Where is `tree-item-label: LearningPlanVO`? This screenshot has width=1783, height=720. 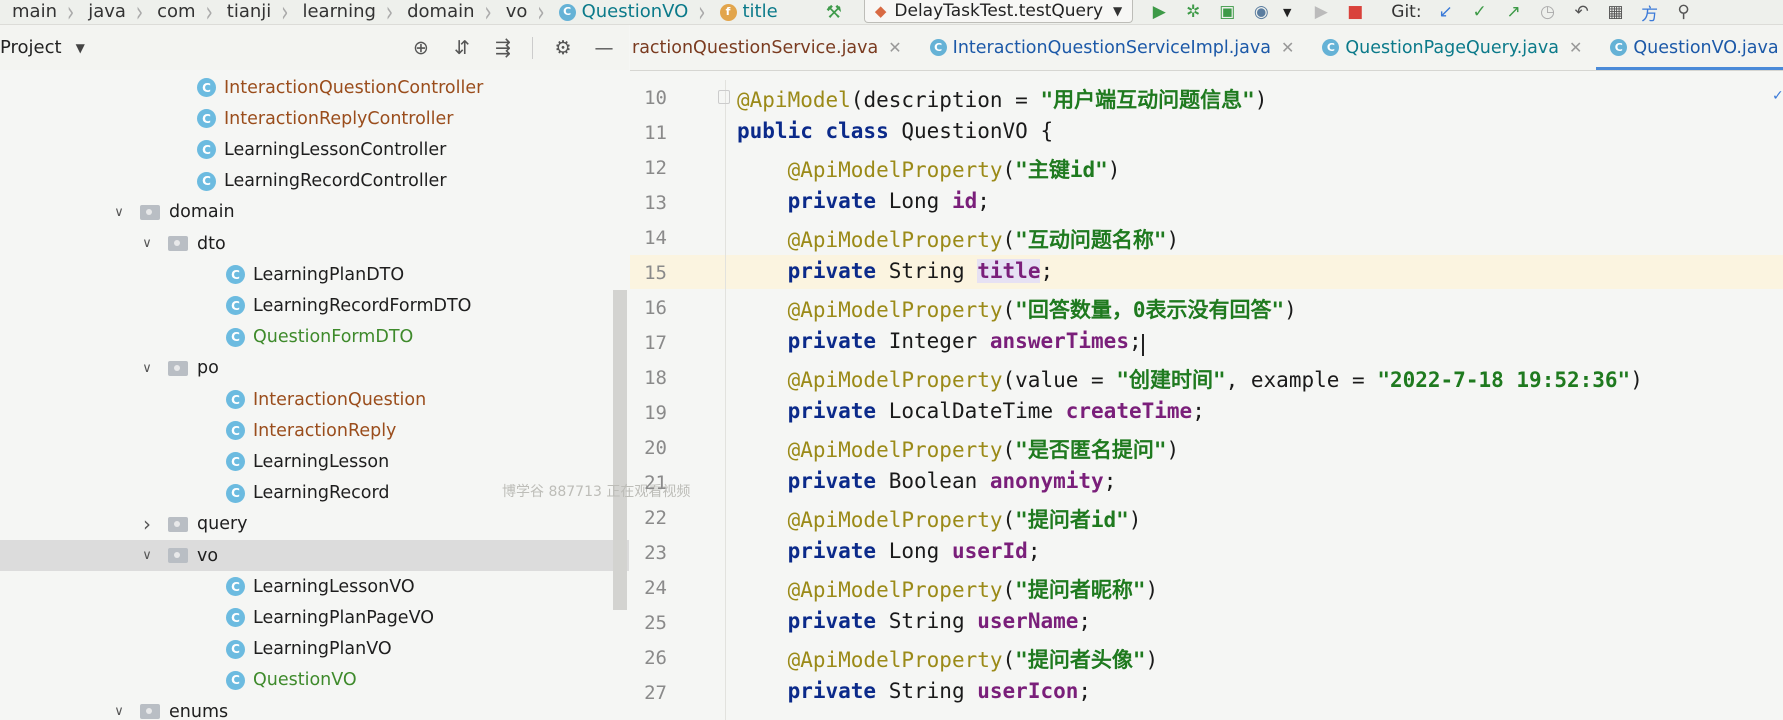
tree-item-label: LearningPlanVO is located at coordinates (322, 649).